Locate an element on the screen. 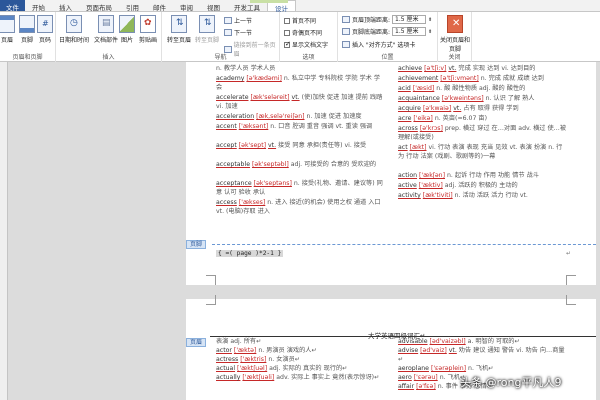  next-section-button: 下一节 is located at coordinates (238, 32).